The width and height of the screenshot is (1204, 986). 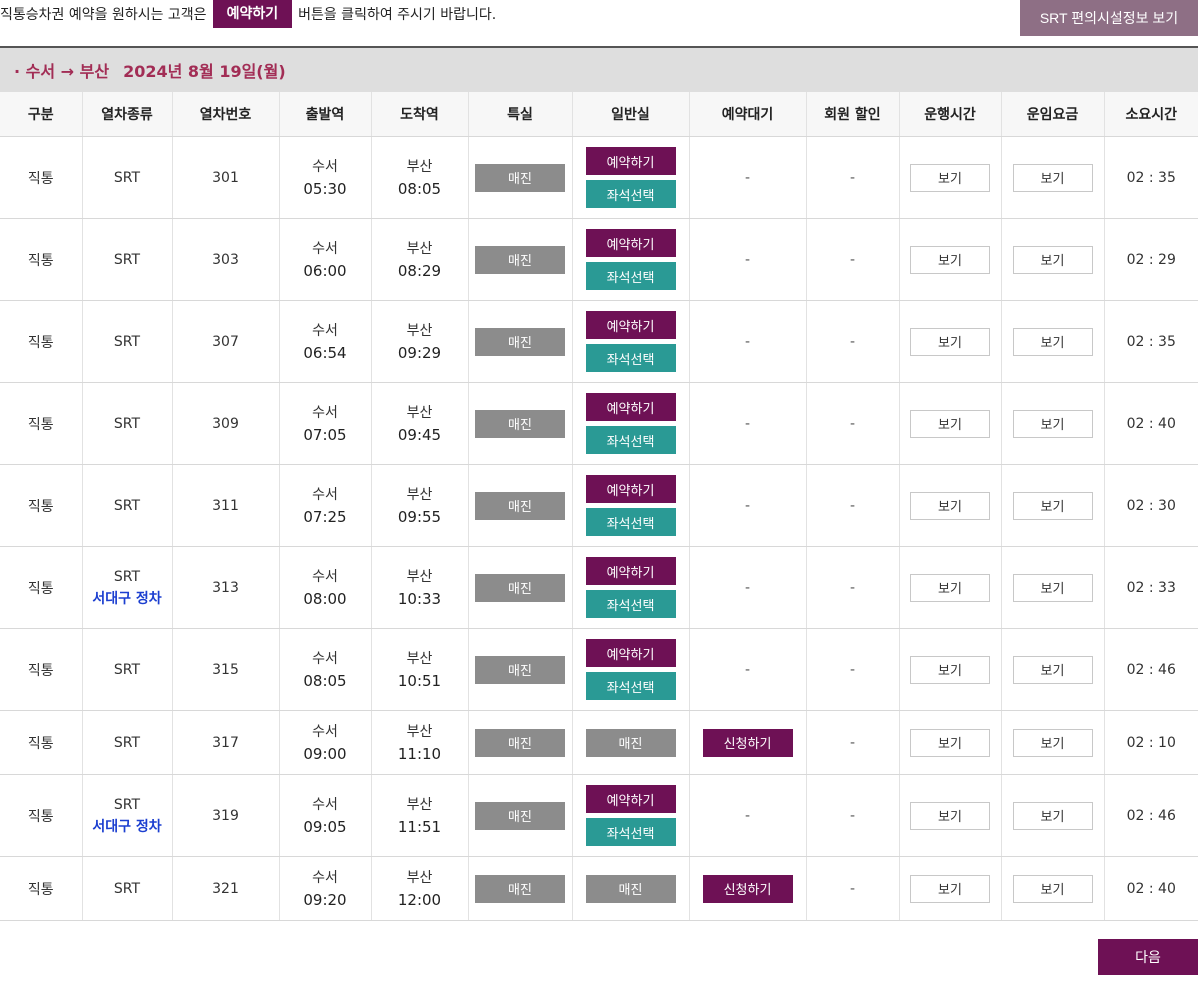 What do you see at coordinates (324, 177) in the screenshot?
I see `departure-cell: 수서 05:30` at bounding box center [324, 177].